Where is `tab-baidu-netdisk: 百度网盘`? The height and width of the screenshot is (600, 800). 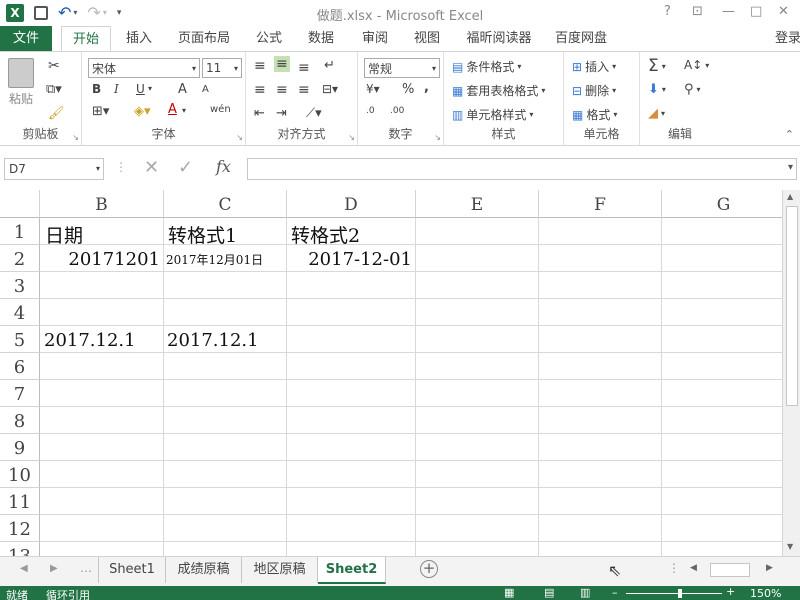 tab-baidu-netdisk: 百度网盘 is located at coordinates (581, 39).